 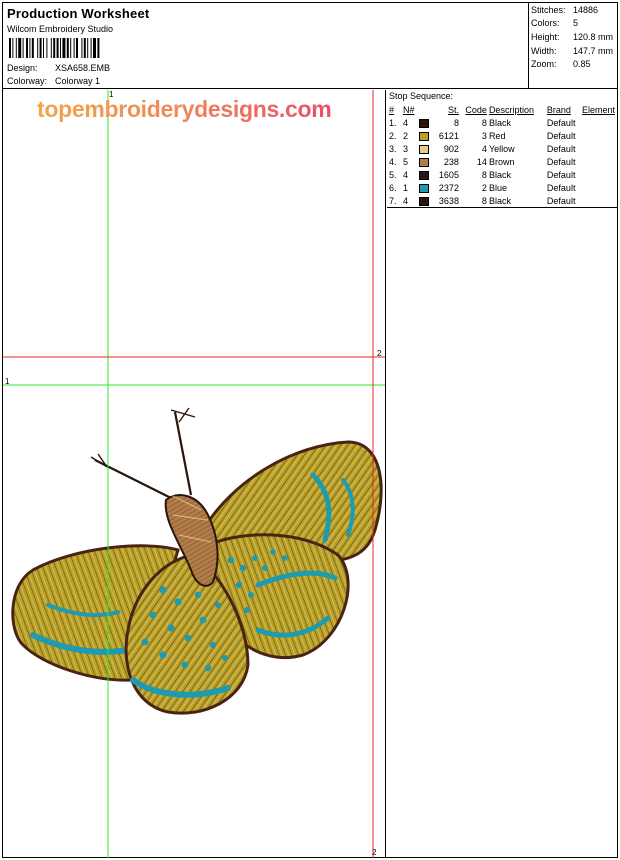 What do you see at coordinates (425, 109) in the screenshot?
I see `column-header` at bounding box center [425, 109].